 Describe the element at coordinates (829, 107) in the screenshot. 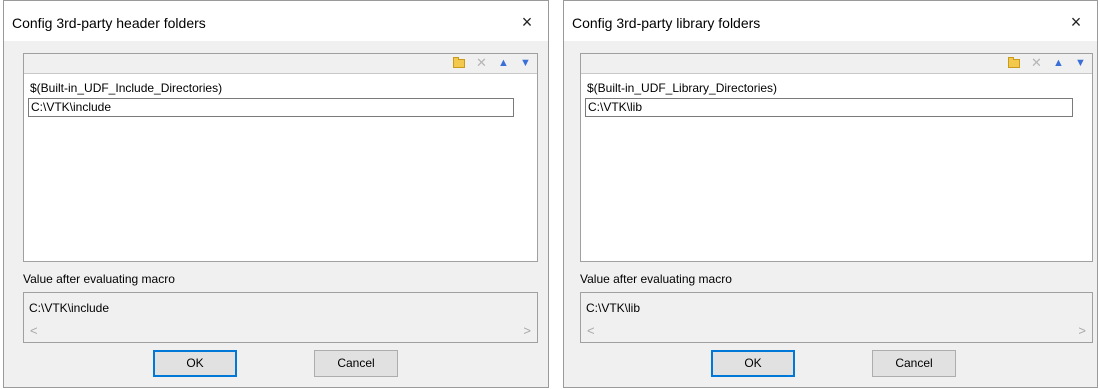

I see `list-item-edit-field: C:\VTK\lib` at that location.